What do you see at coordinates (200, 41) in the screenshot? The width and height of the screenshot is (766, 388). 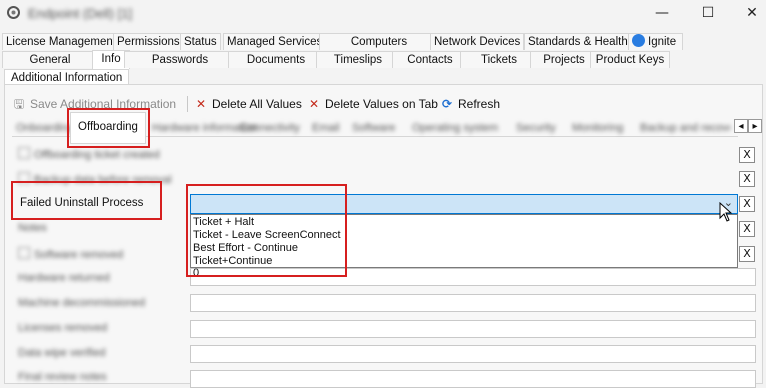 I see `tab-status: Status` at bounding box center [200, 41].